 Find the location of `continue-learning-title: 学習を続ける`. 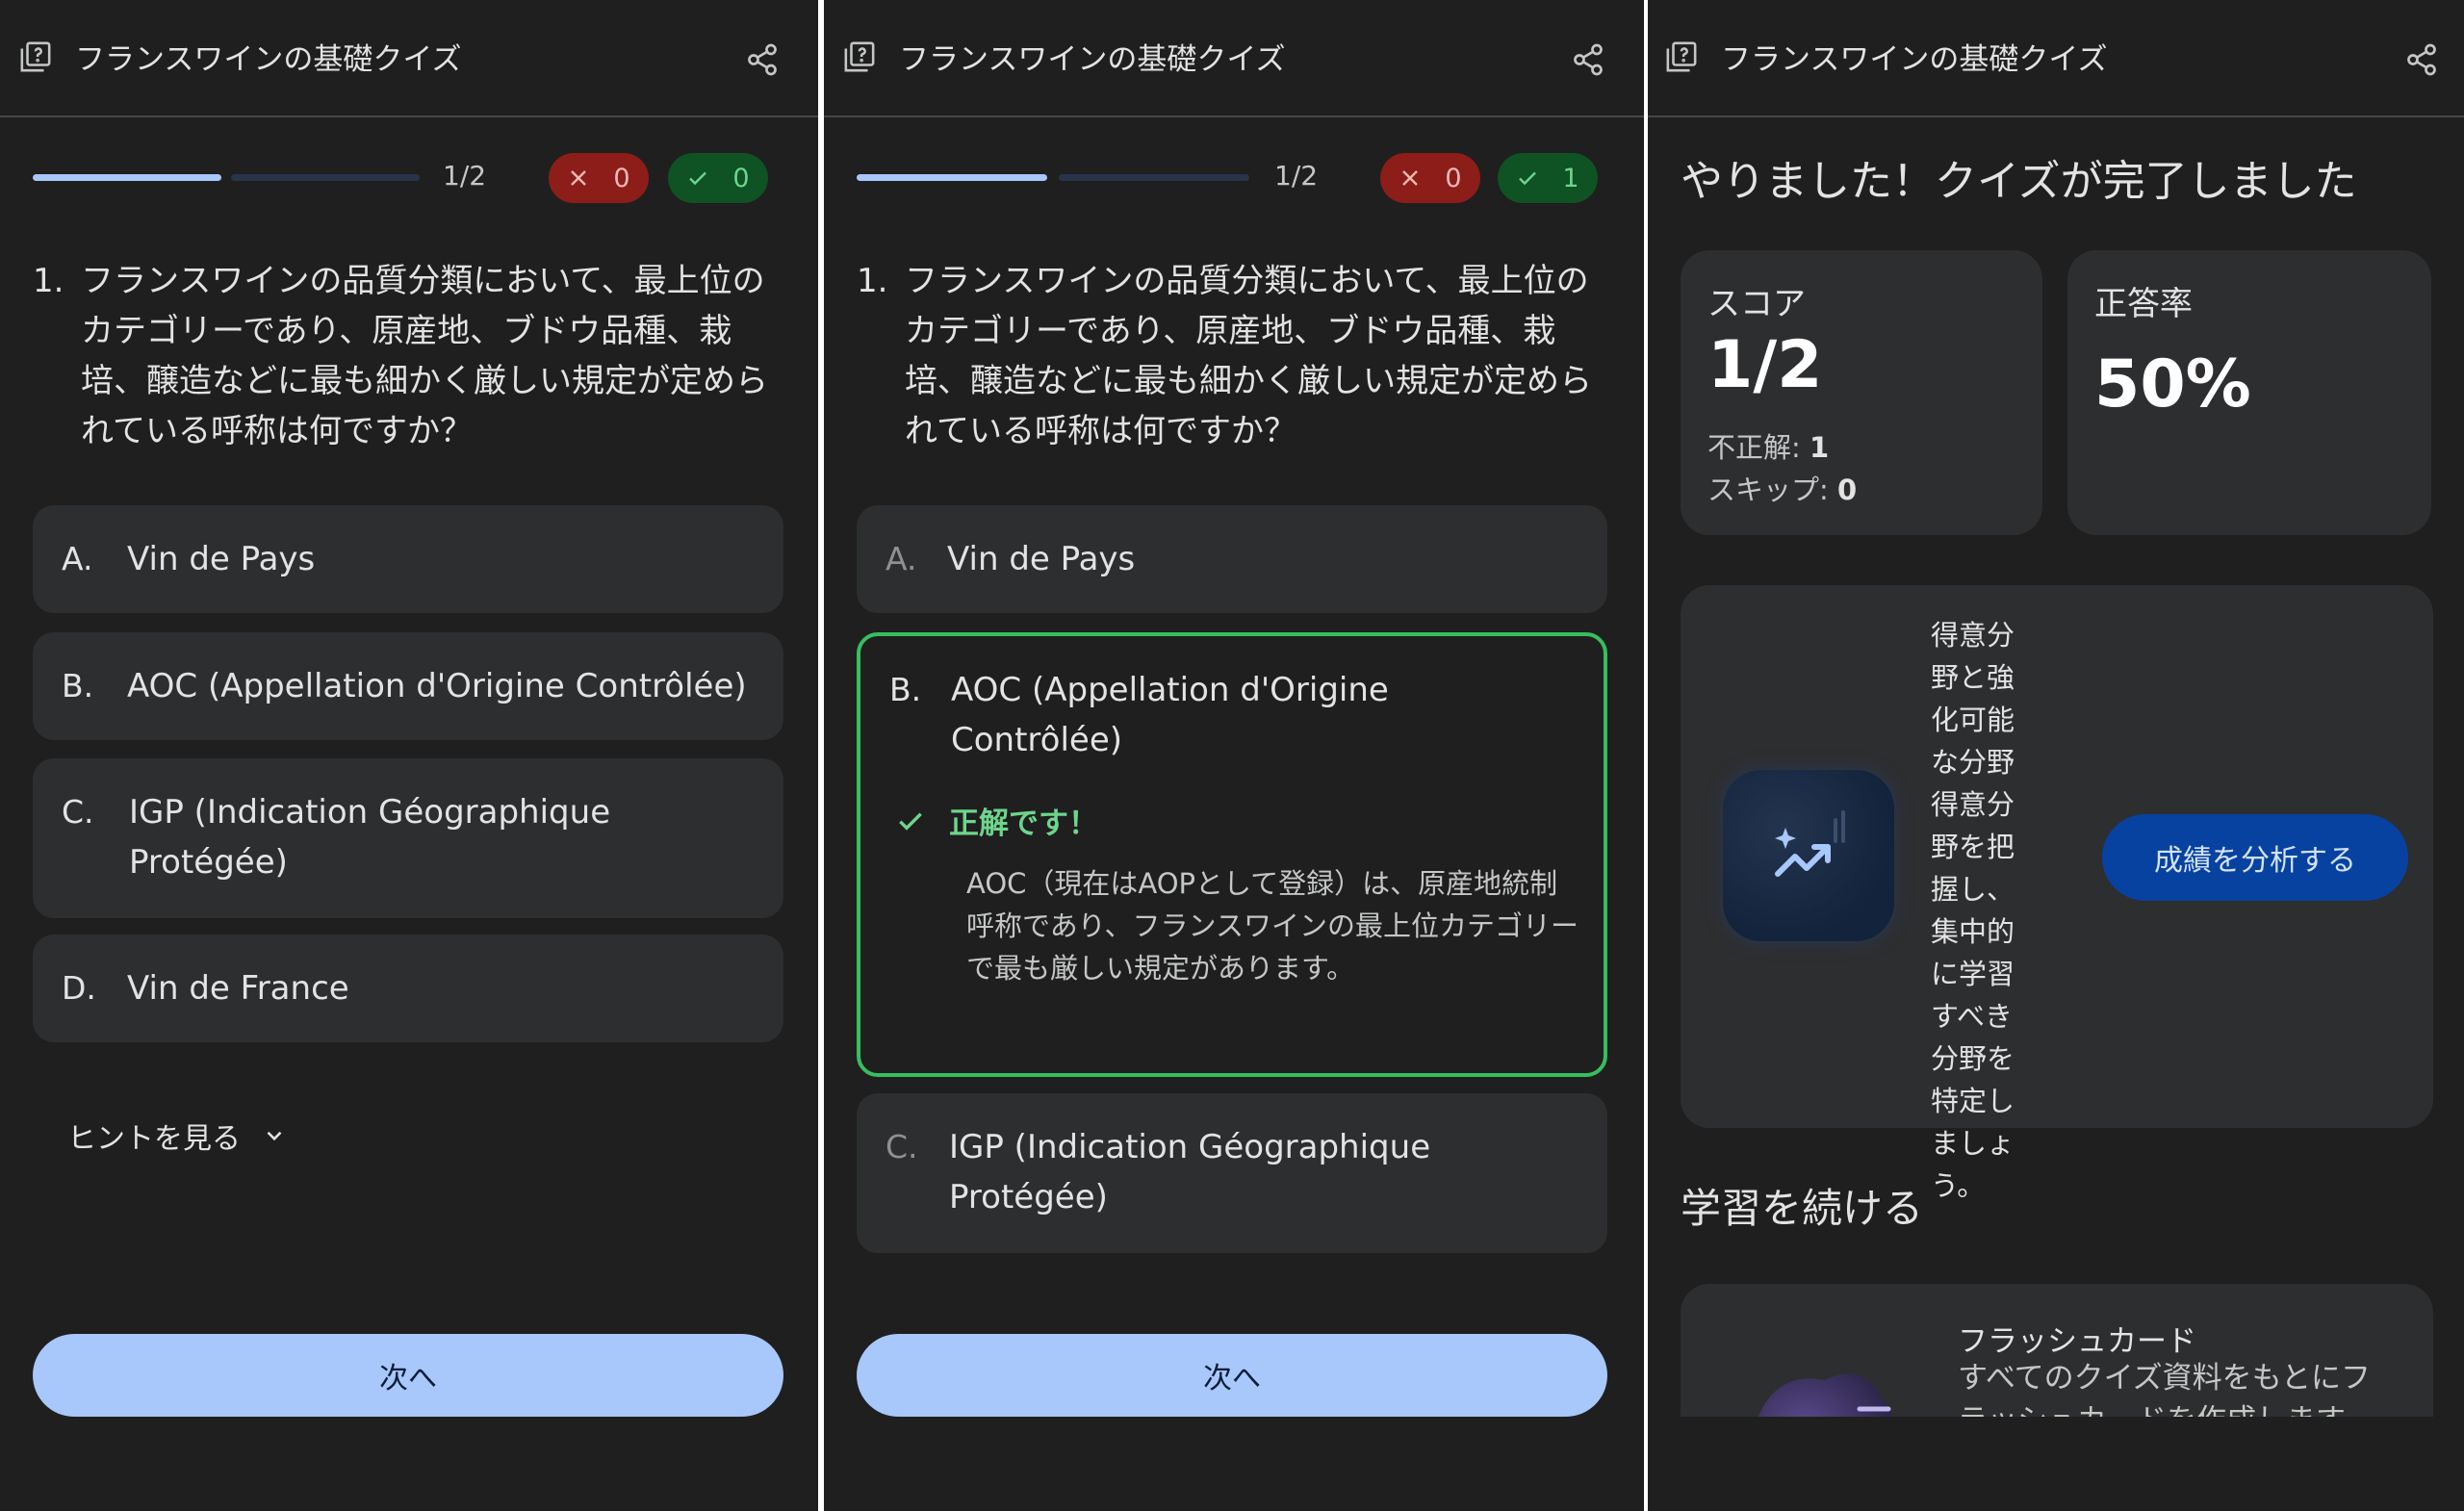

continue-learning-title: 学習を続ける is located at coordinates (1802, 1208).